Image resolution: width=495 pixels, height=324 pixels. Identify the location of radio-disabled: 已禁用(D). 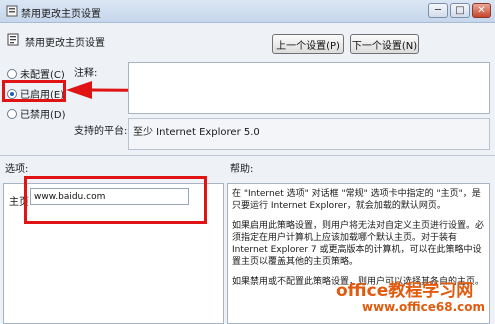
(36, 113).